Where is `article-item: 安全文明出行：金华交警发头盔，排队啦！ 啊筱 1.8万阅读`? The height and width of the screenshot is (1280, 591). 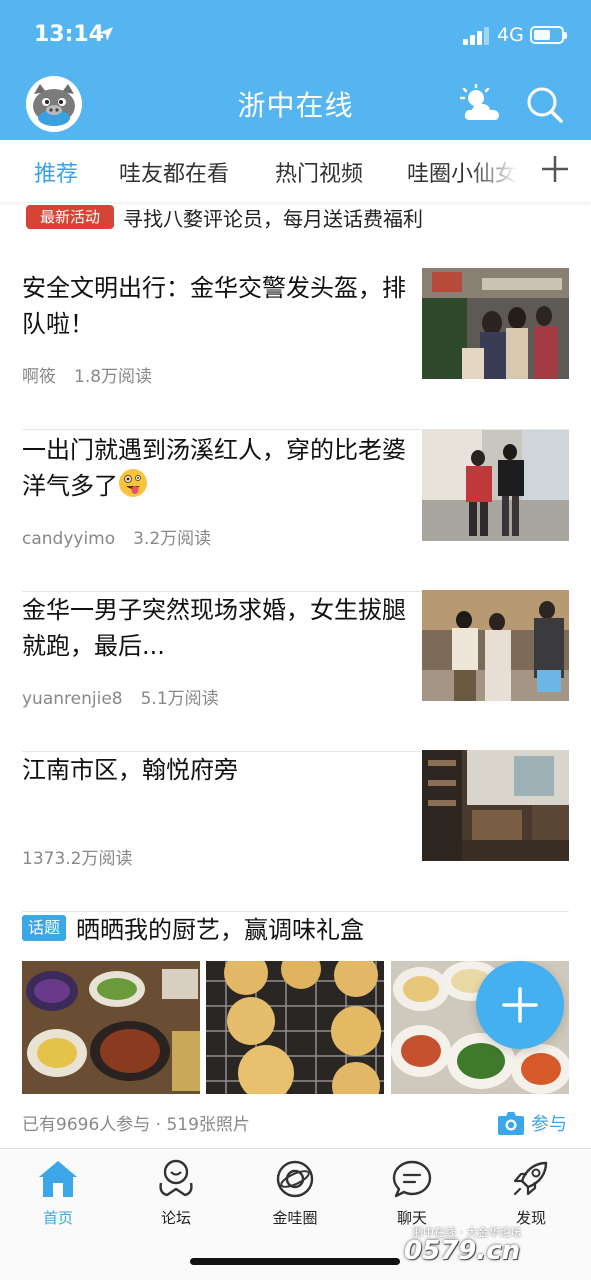 article-item: 安全文明出行：金华交警发头盔，排队啦！ 啊筱 1.8万阅读 is located at coordinates (295, 349).